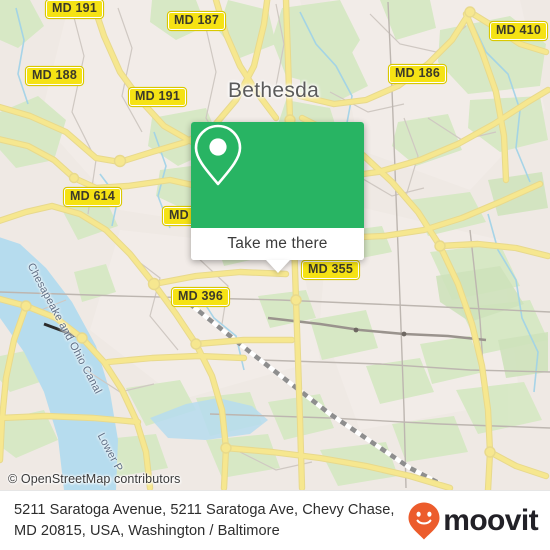 The image size is (550, 550). What do you see at coordinates (196, 21) in the screenshot?
I see `road-shield: MD 187` at bounding box center [196, 21].